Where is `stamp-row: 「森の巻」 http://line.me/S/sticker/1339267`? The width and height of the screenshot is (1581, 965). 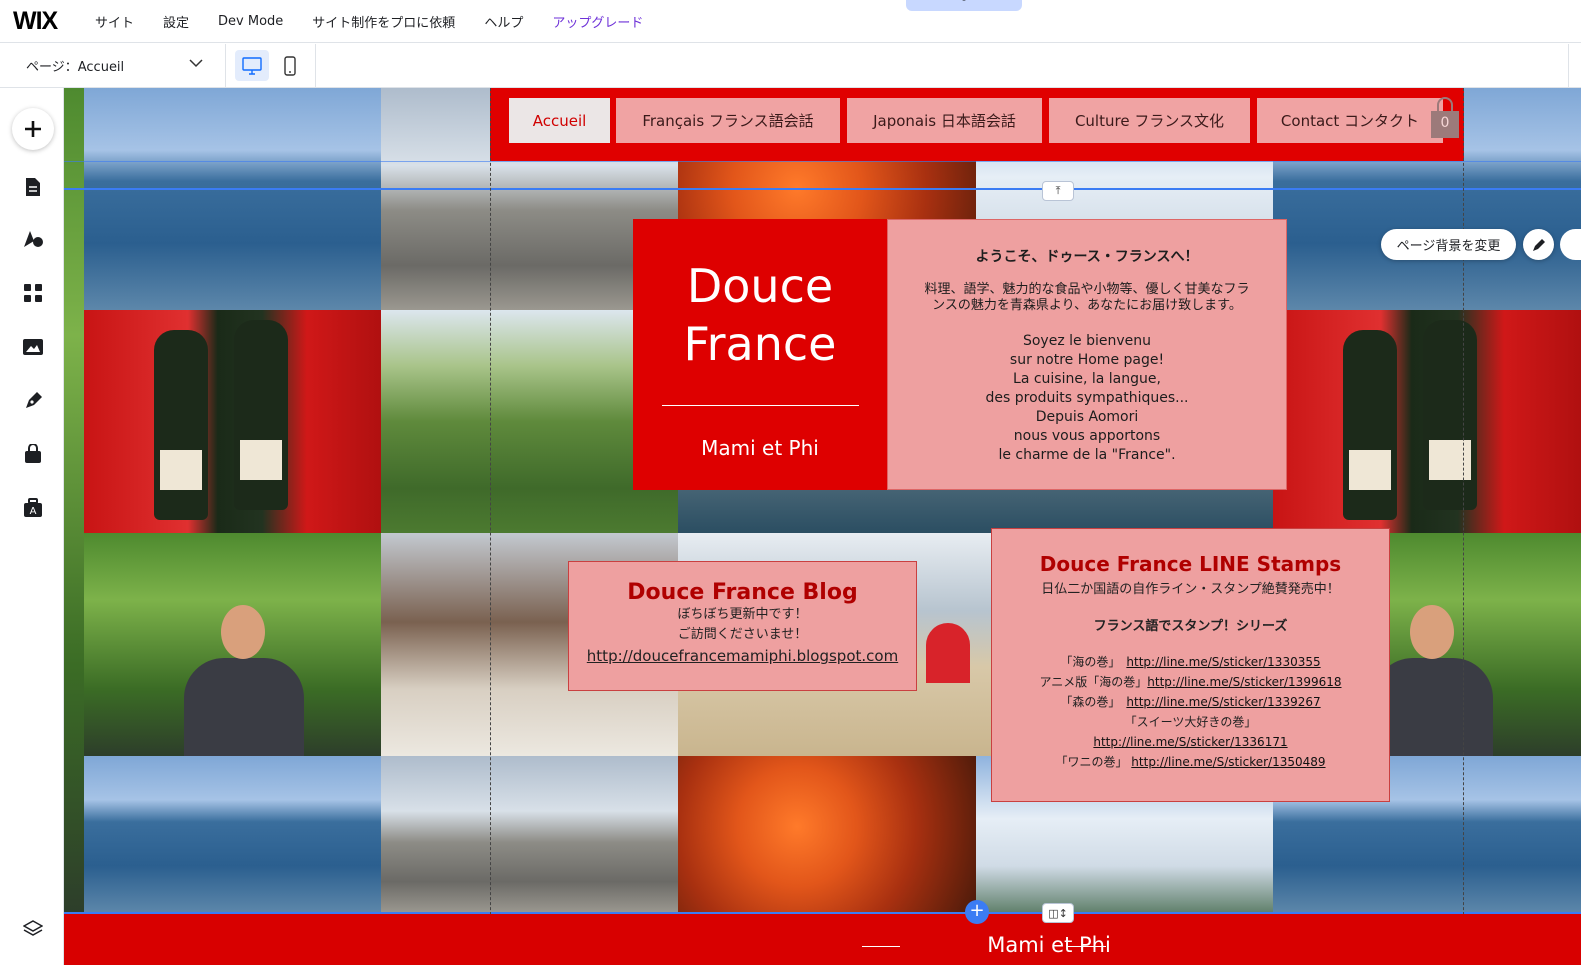 stamp-row: 「森の巻」 http://line.me/S/sticker/1339267 is located at coordinates (1190, 702).